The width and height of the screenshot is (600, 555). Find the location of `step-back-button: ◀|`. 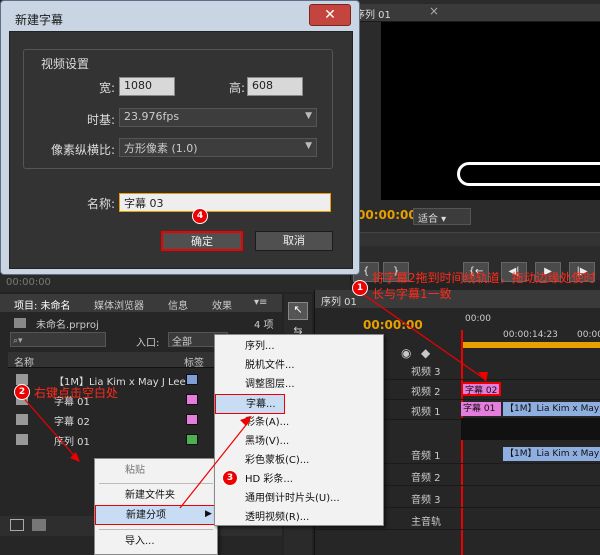

step-back-button: ◀| is located at coordinates (514, 272).